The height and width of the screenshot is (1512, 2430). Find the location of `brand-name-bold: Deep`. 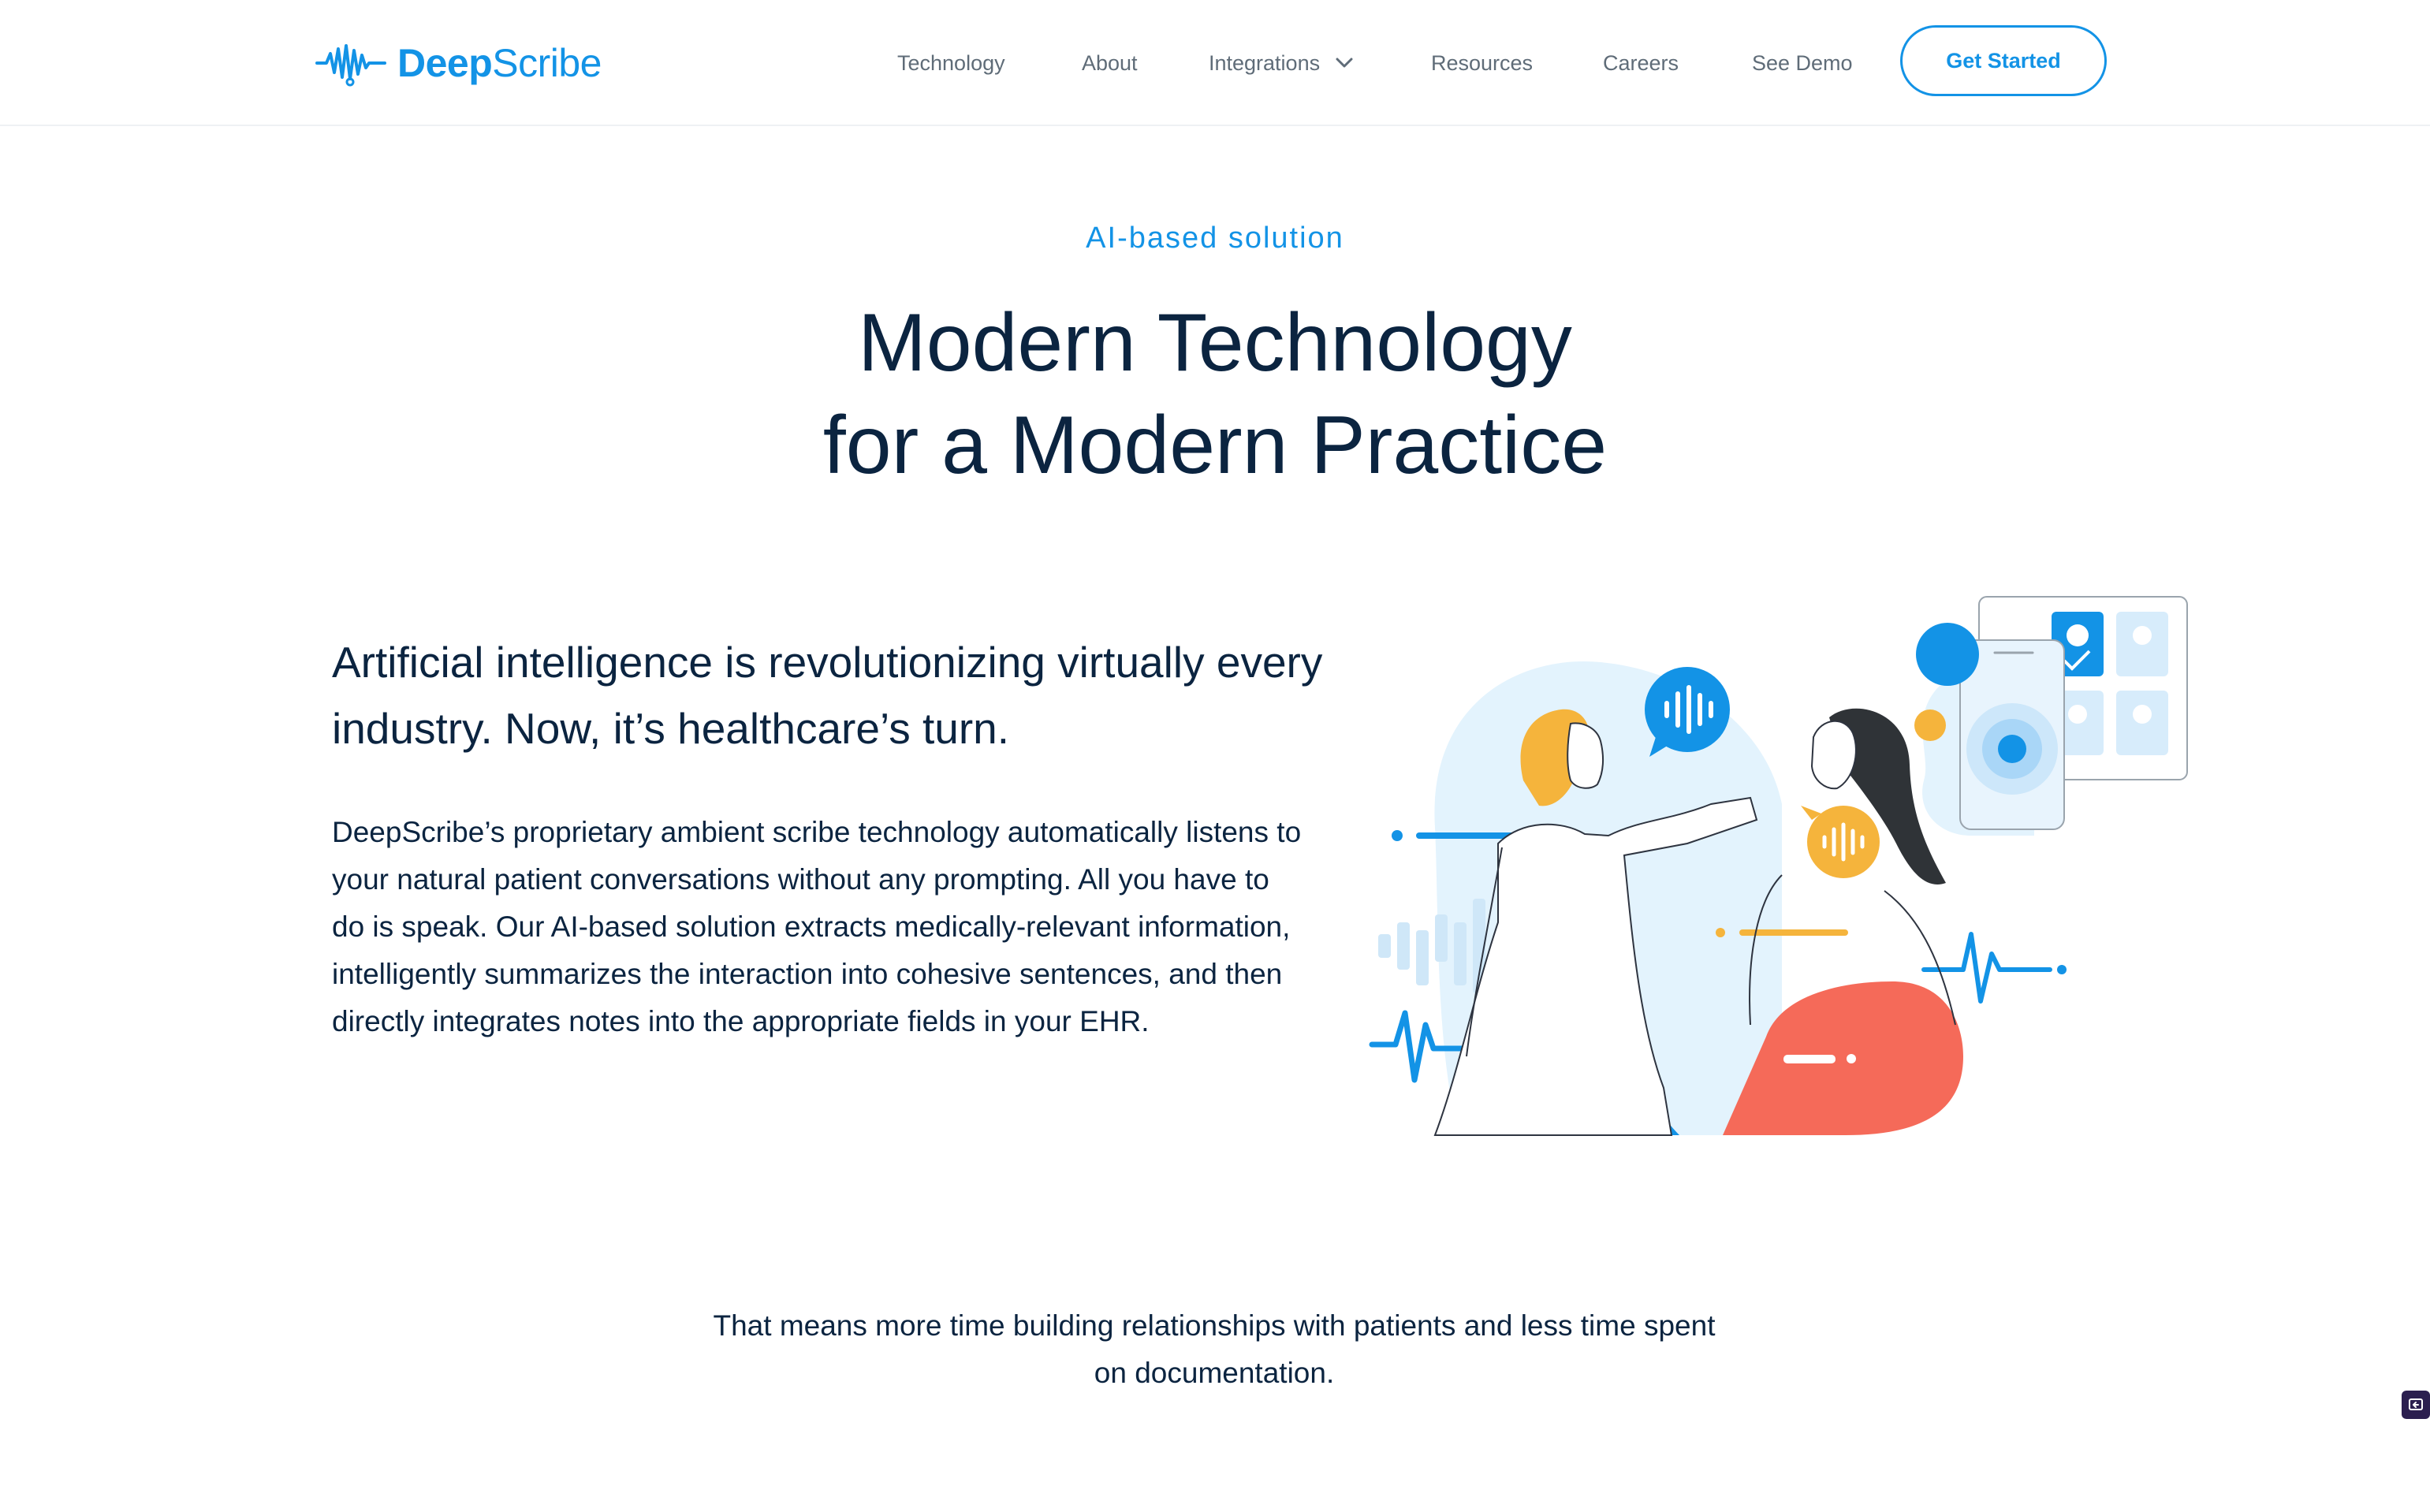

brand-name-bold: Deep is located at coordinates (445, 63).